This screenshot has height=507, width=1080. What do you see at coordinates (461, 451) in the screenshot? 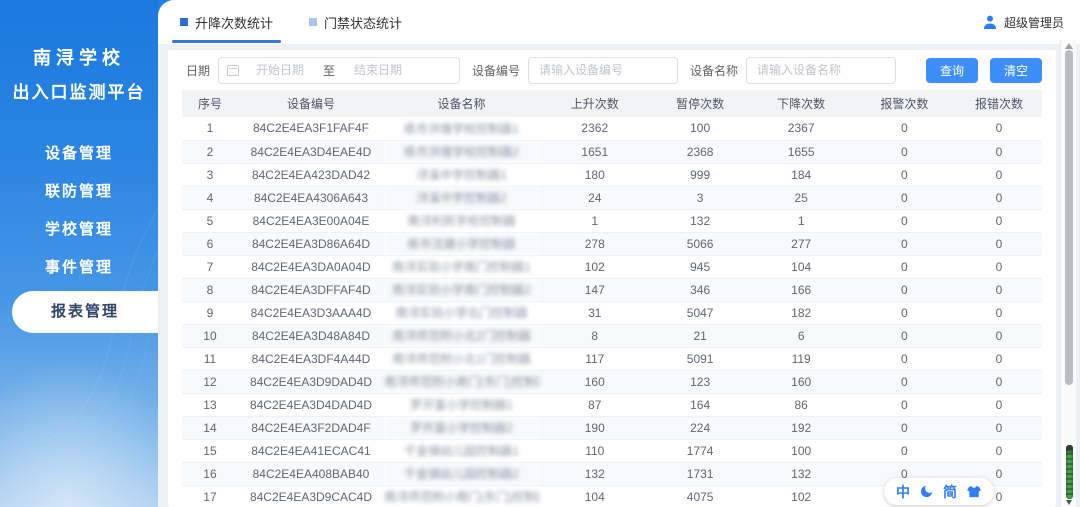
I see `device-name: 千金镇幼儿园控制器1` at bounding box center [461, 451].